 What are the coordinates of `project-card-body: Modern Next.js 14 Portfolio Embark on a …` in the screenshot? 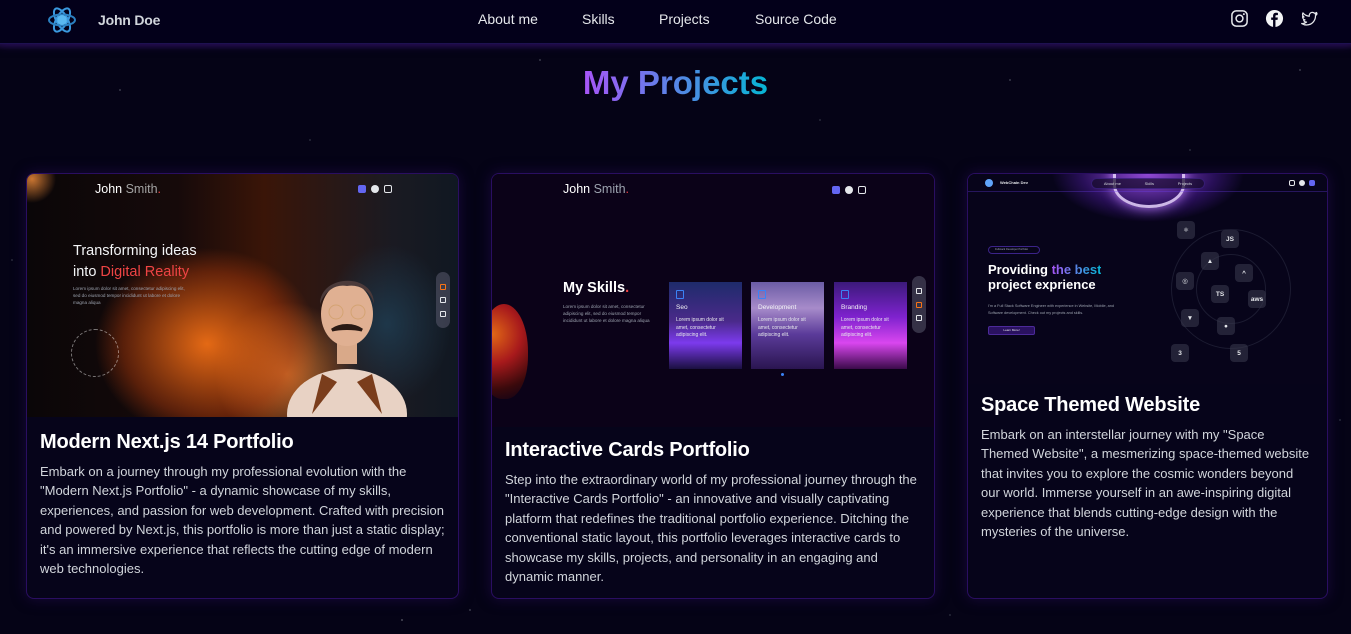 It's located at (242, 504).